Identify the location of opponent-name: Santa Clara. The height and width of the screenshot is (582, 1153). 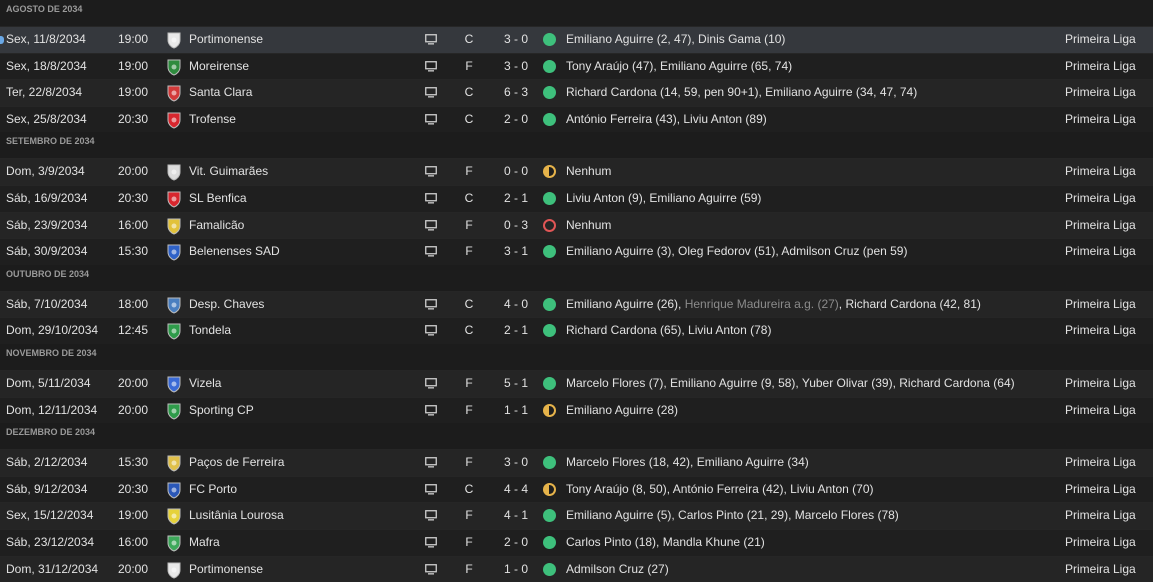
(220, 92).